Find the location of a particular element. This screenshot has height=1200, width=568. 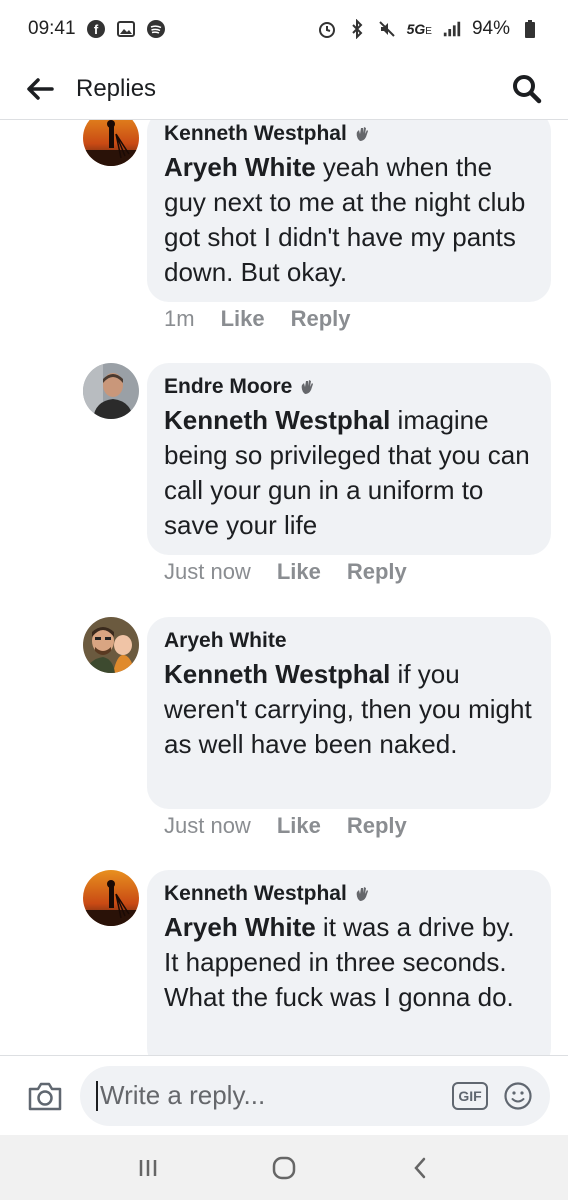

gallery-notification-icon is located at coordinates (126, 29).